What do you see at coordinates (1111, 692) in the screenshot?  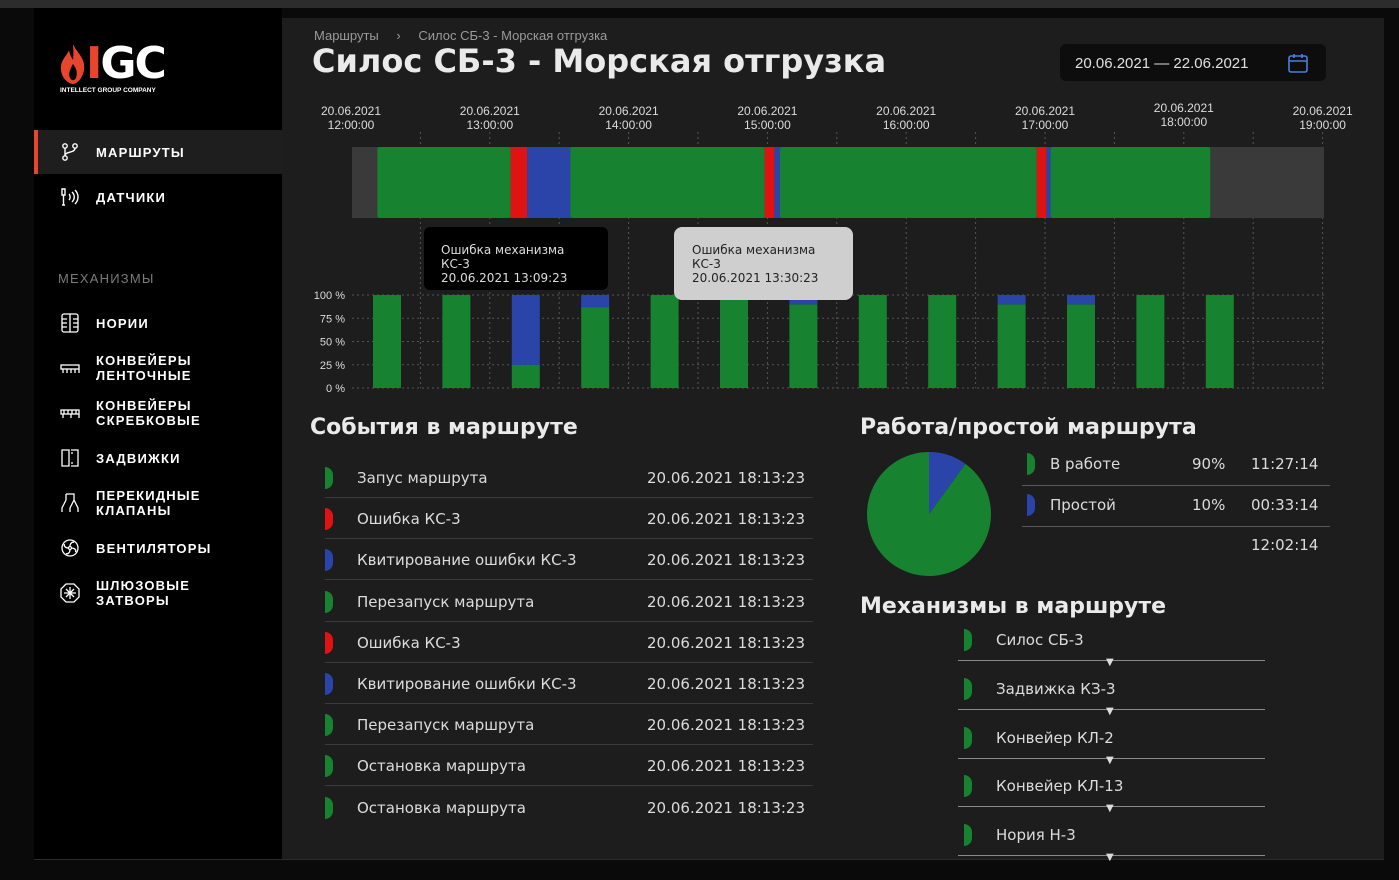 I see `mechanism-row: Задвижка КЗ-3 ▼` at bounding box center [1111, 692].